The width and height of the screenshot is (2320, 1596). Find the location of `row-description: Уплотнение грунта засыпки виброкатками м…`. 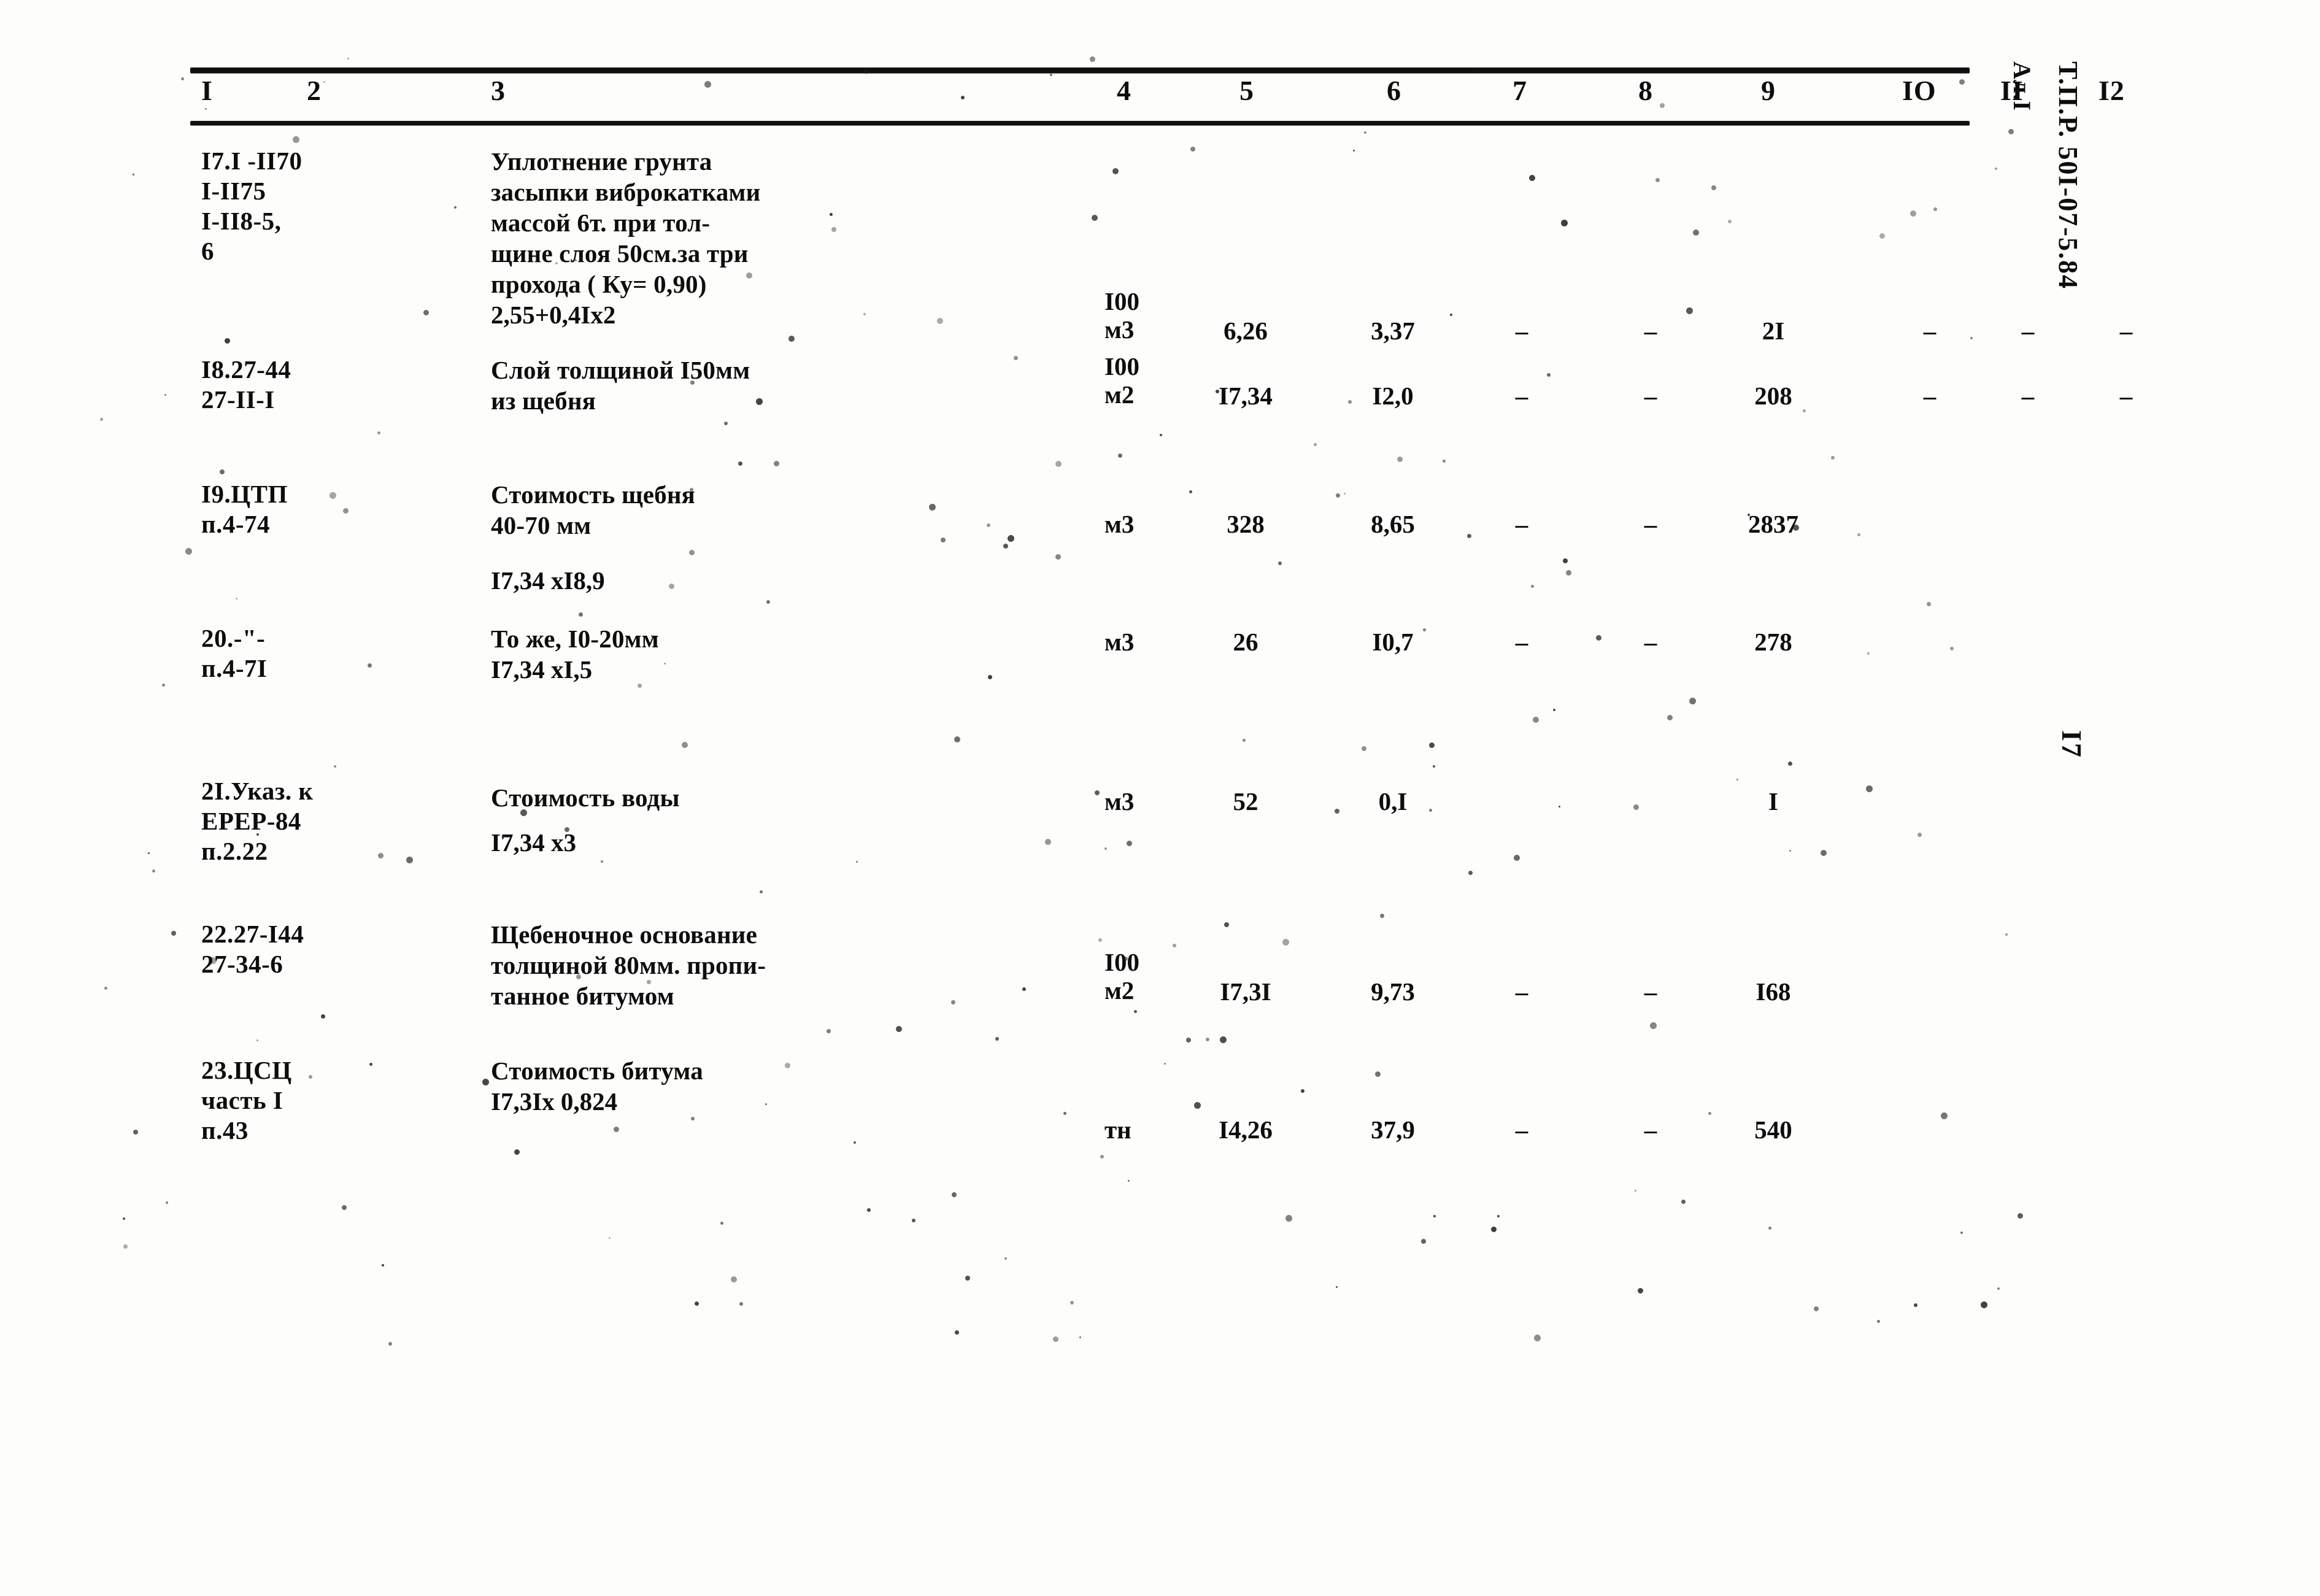

row-description: Уплотнение грунта засыпки виброкатками м… is located at coordinates (626, 222).